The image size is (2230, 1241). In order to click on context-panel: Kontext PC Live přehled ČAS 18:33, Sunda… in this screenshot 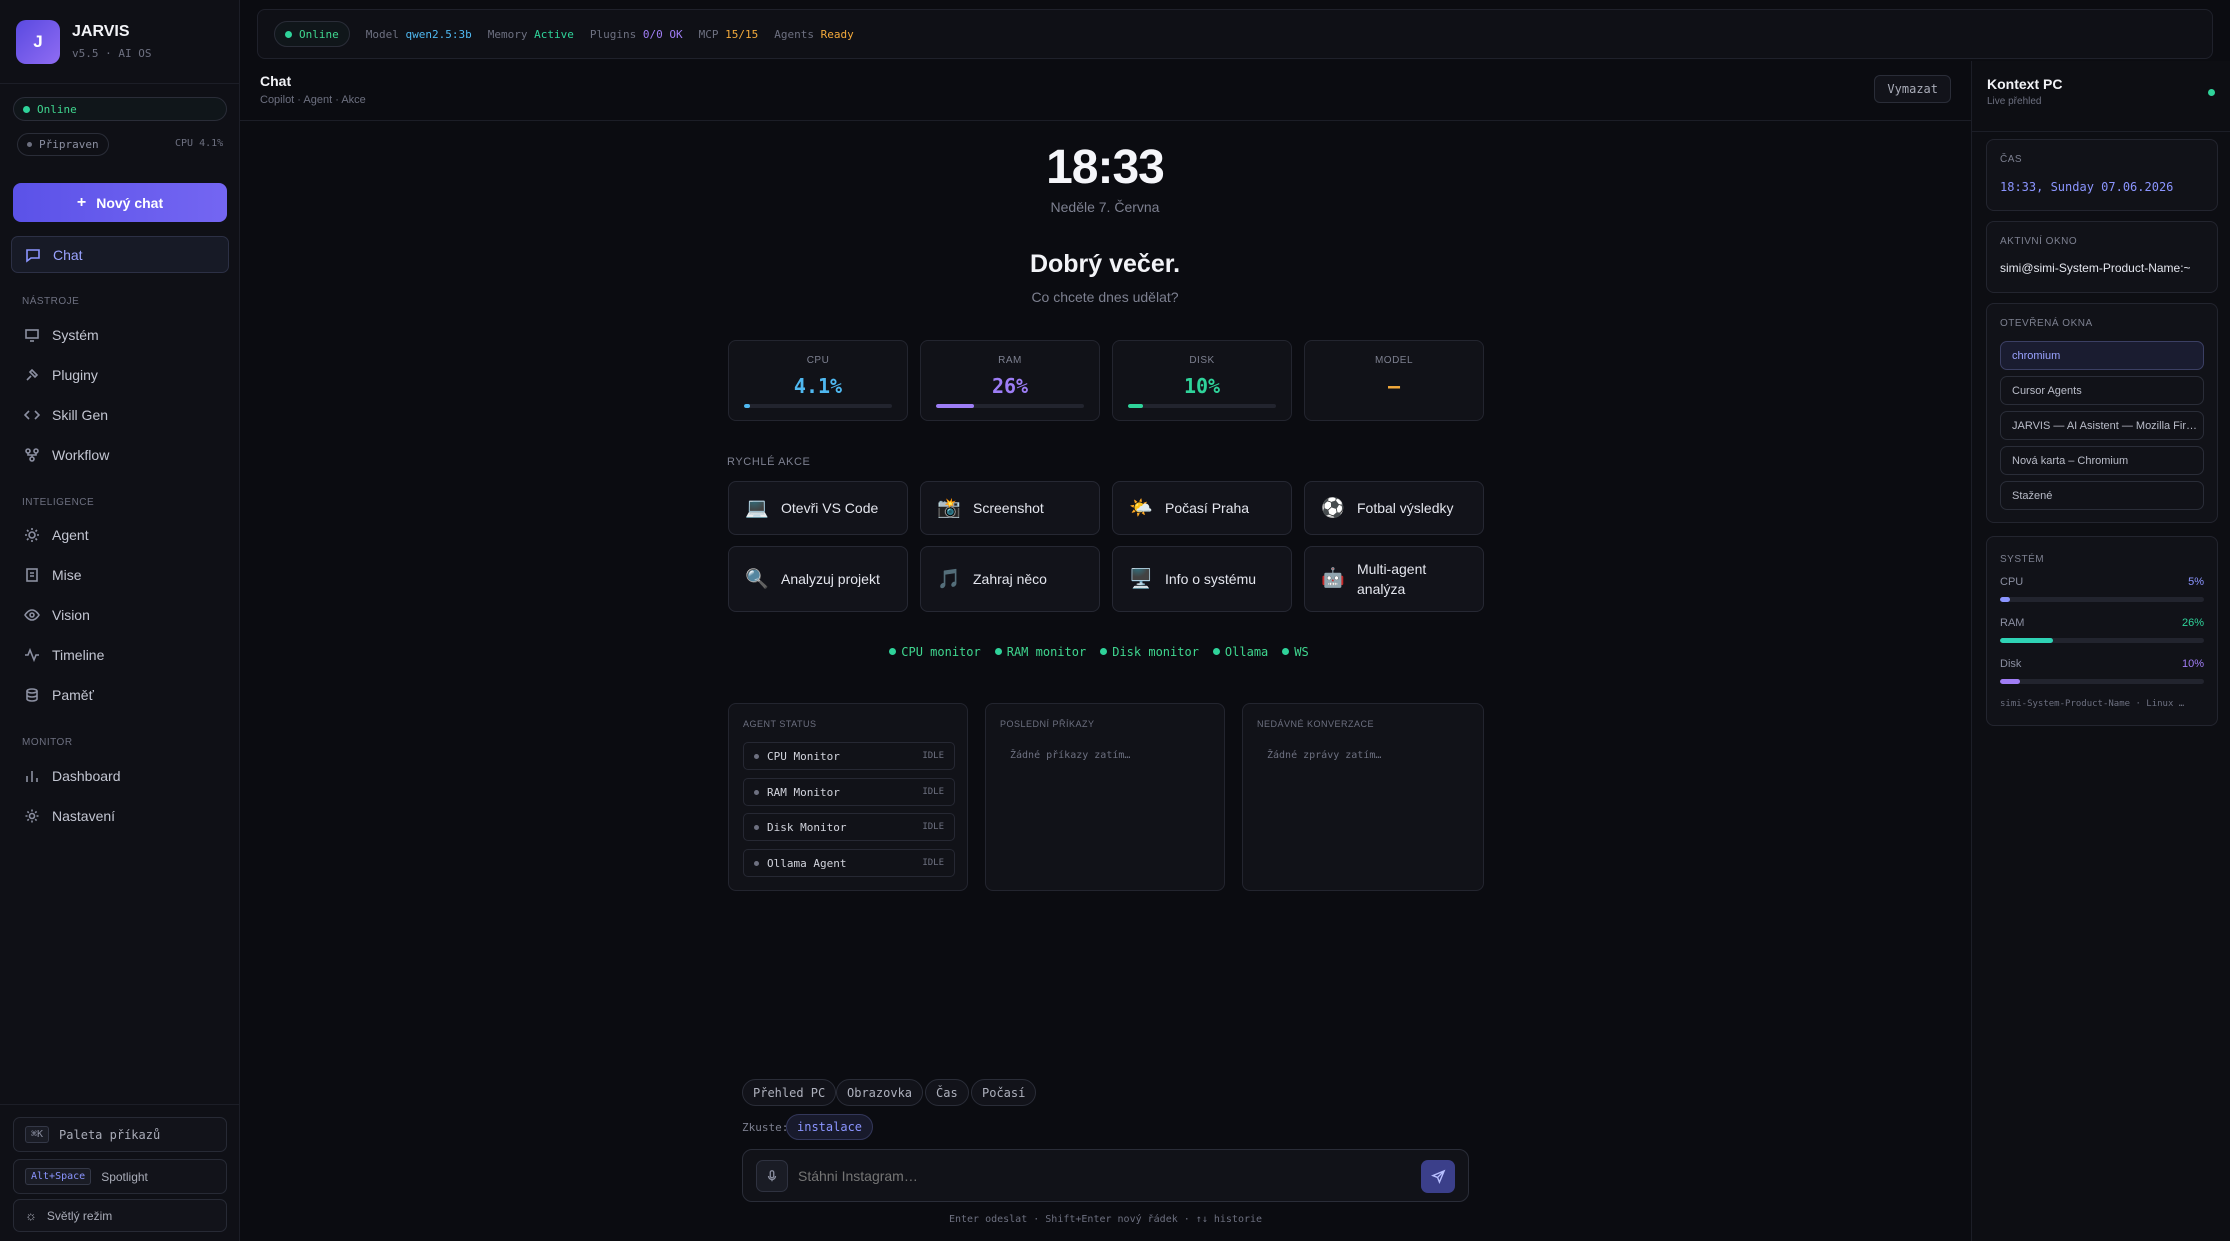, I will do `click(2100, 651)`.